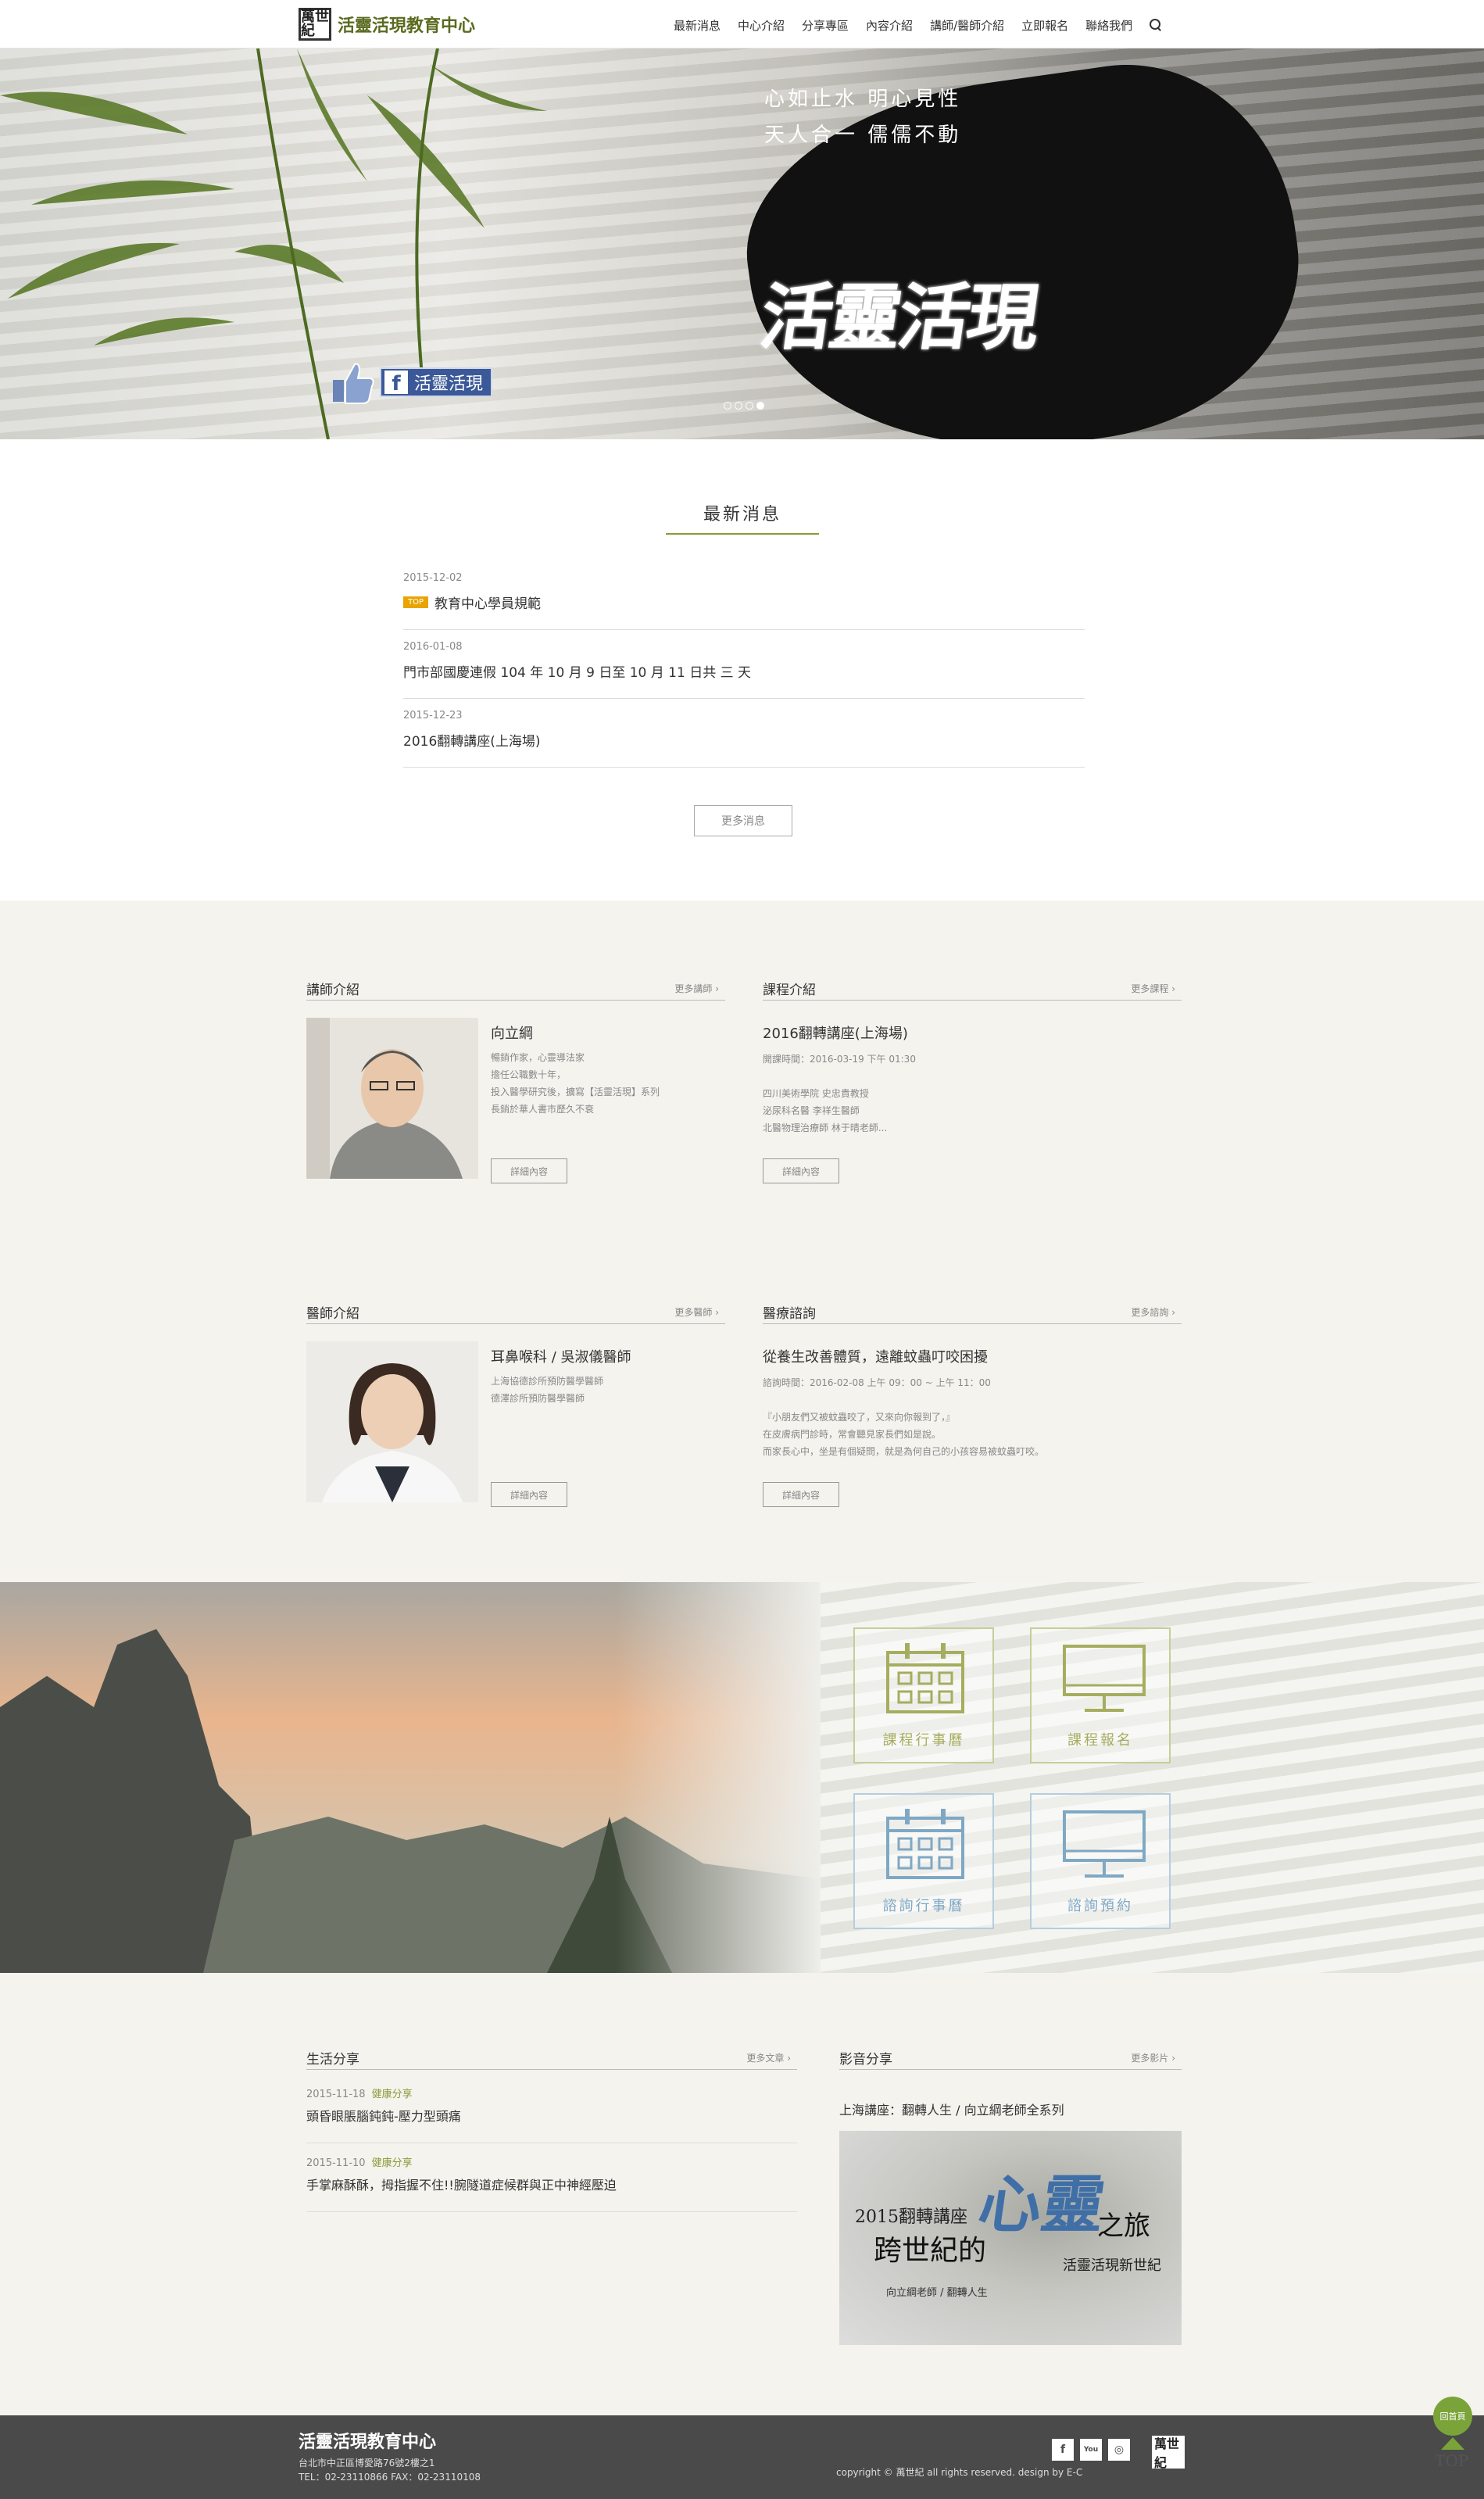 Image resolution: width=1484 pixels, height=2499 pixels. I want to click on video-caption: 上海講座：翻轉人生 / 向立綱老師全系列, so click(951, 2109).